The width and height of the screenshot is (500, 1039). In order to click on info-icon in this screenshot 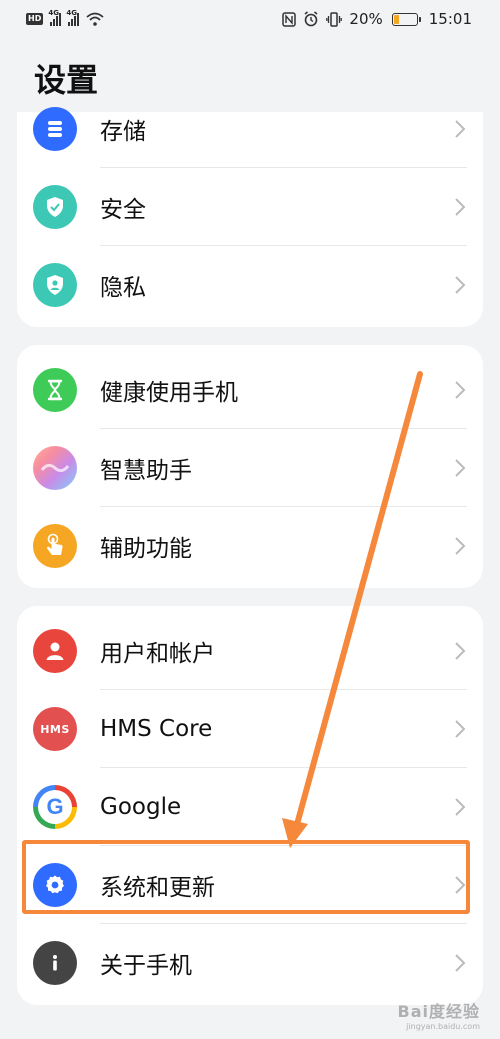, I will do `click(55, 963)`.